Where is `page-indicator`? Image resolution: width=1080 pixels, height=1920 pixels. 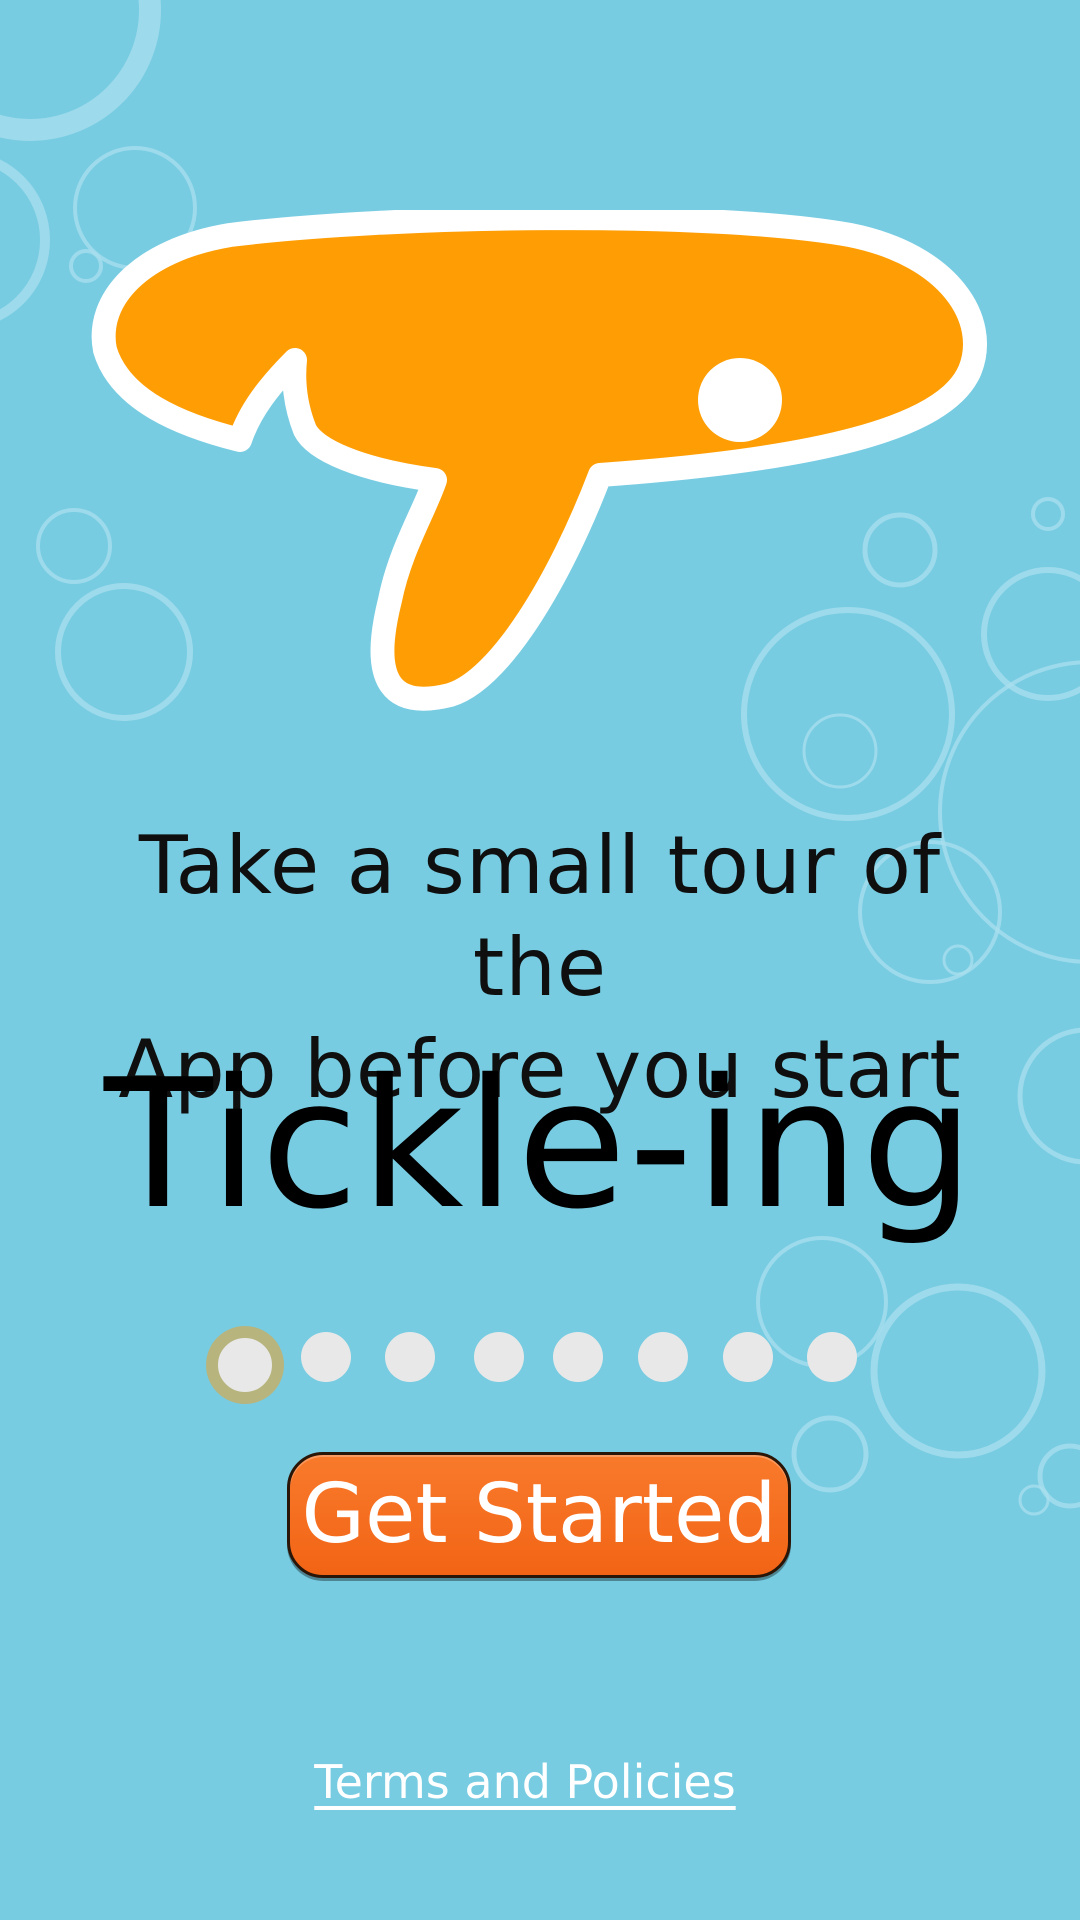
page-indicator is located at coordinates (540, 1358).